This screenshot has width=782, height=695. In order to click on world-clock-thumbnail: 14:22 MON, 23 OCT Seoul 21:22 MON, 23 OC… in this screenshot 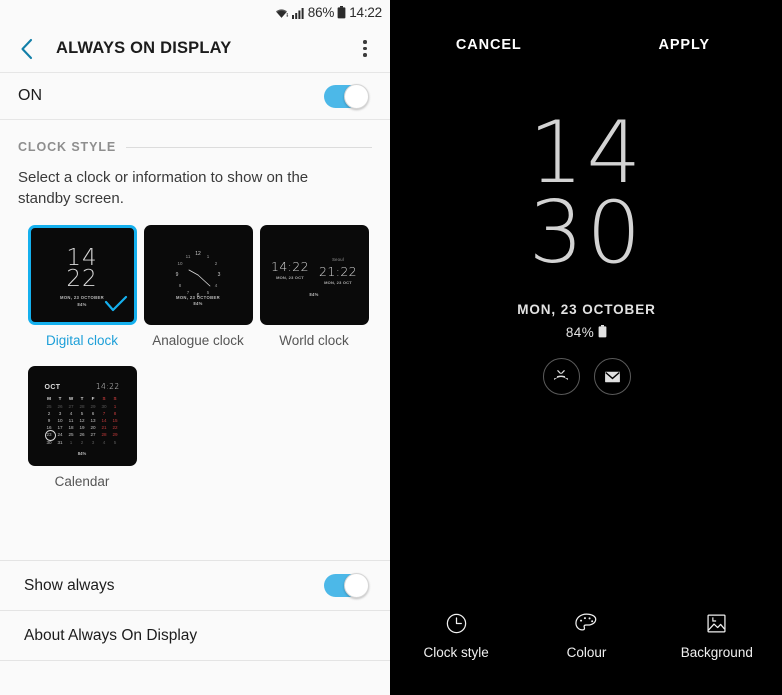, I will do `click(314, 275)`.